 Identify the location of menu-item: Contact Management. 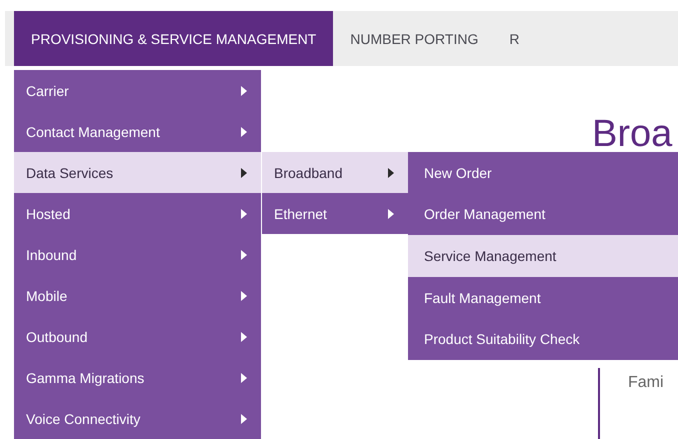
(137, 131).